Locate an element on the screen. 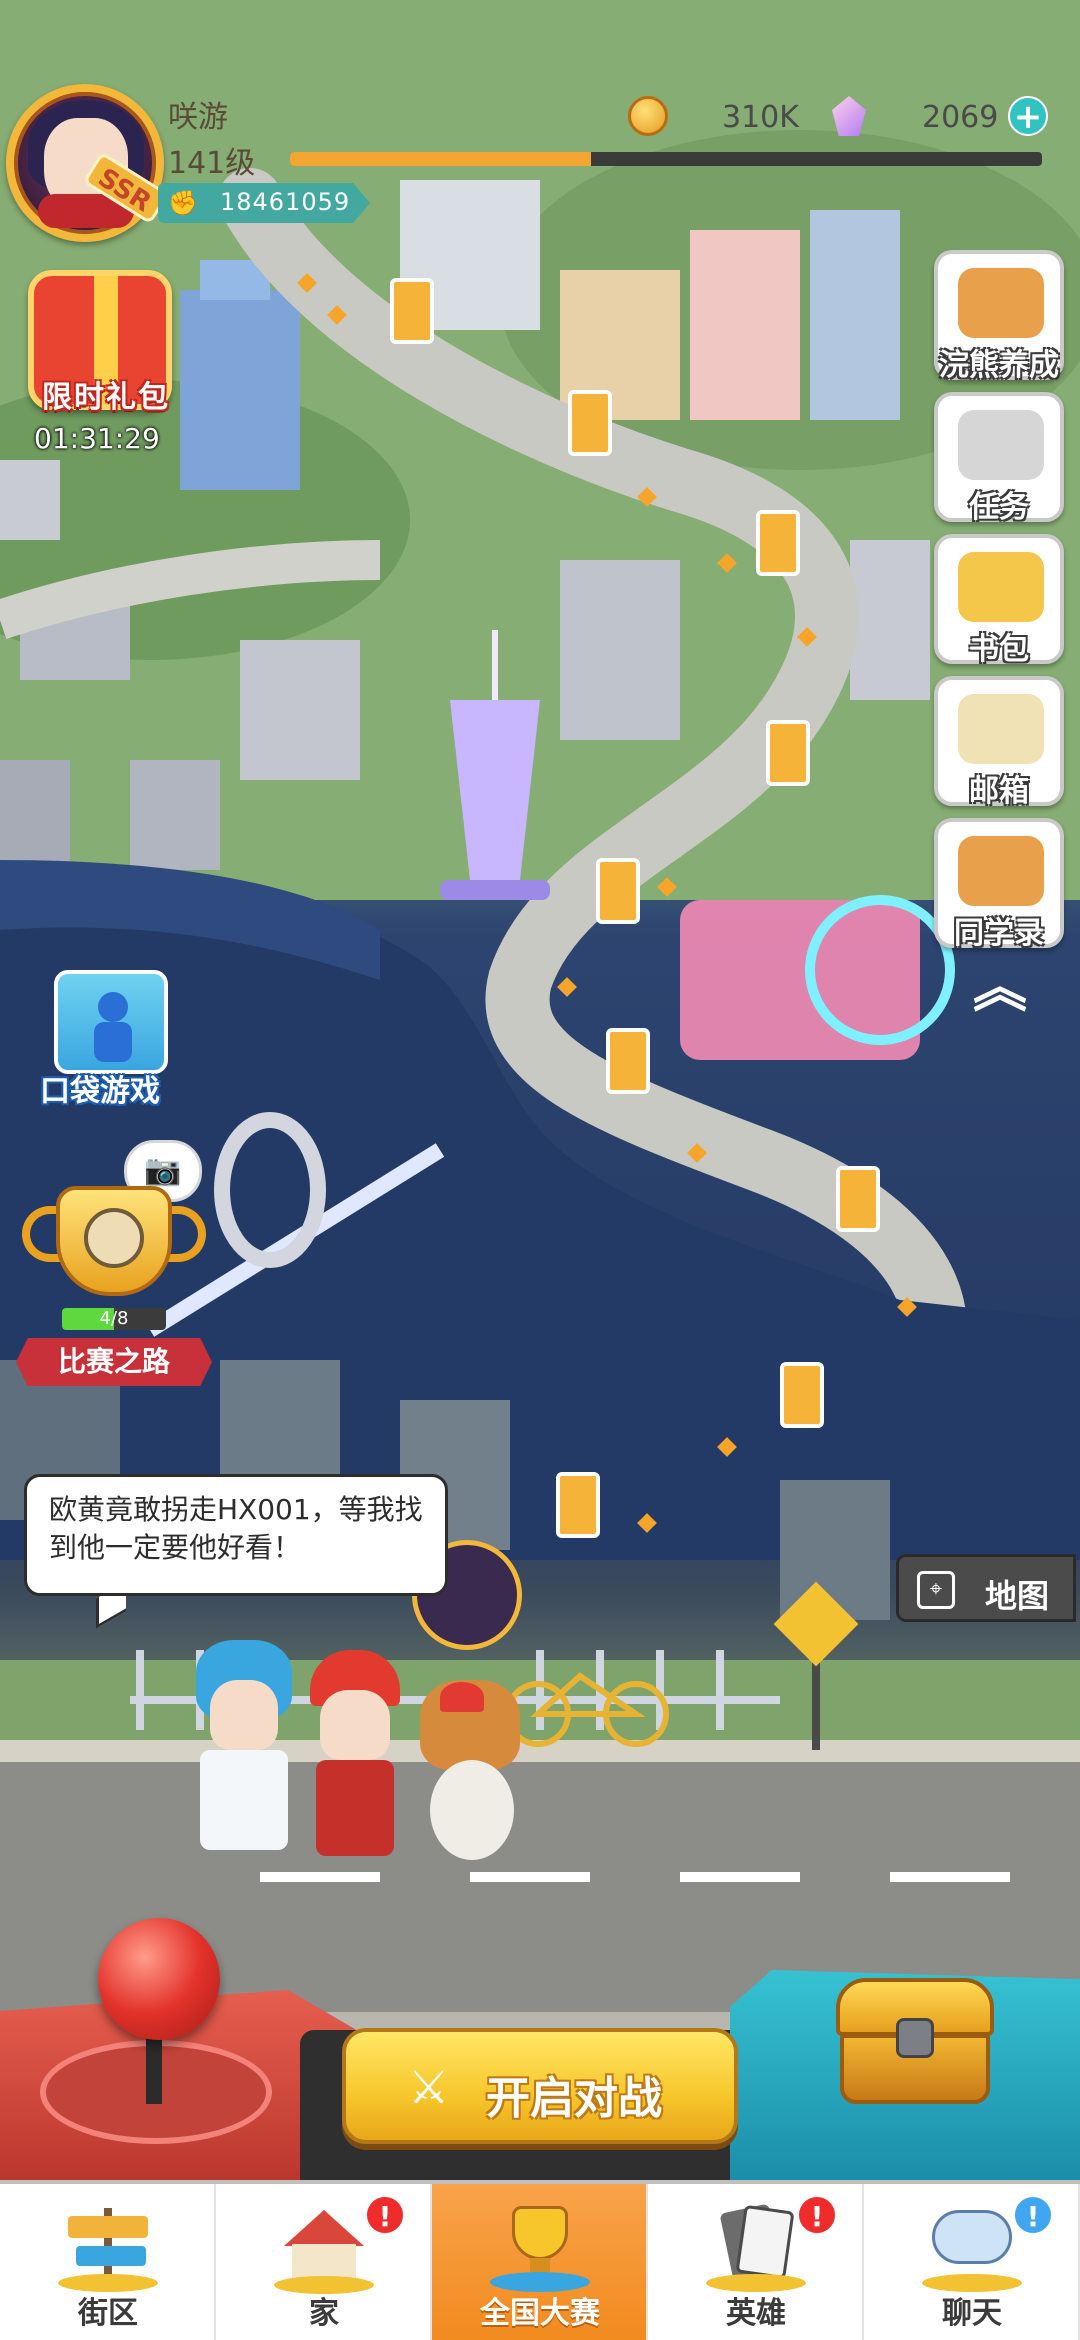 This screenshot has width=1080, height=2340. tasks-button: 任务 is located at coordinates (999, 458).